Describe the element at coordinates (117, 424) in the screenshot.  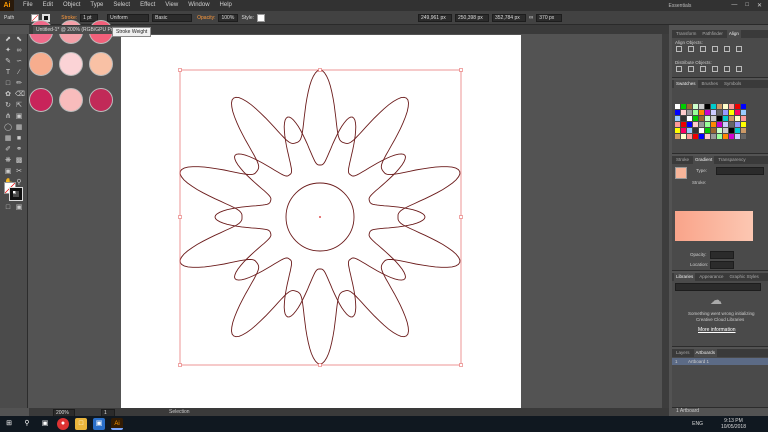
I see `illustrator-taskbar-icon: Ai` at that location.